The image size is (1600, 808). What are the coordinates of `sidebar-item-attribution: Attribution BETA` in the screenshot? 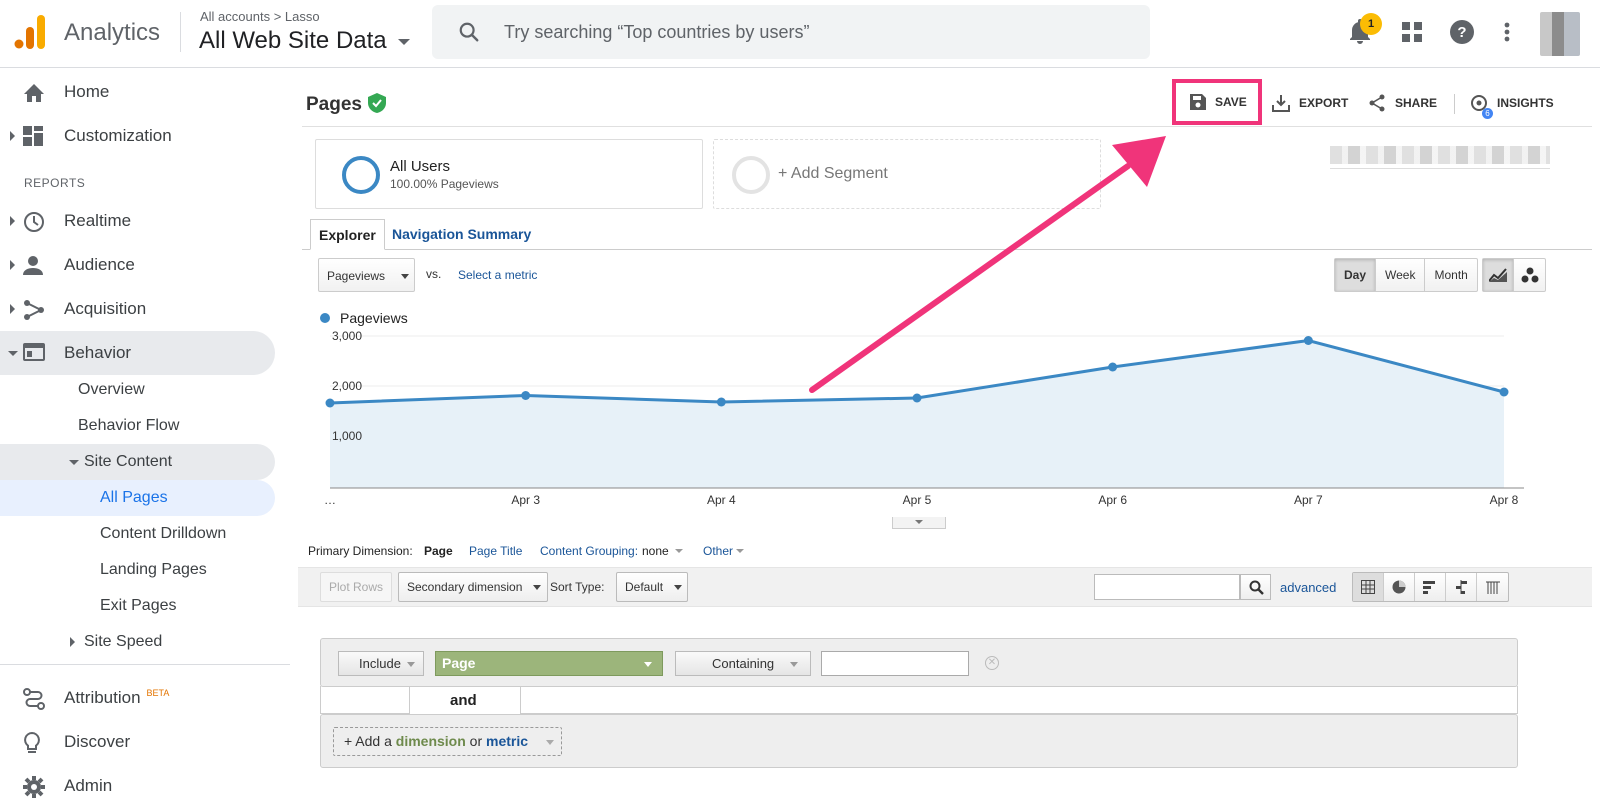 It's located at (137, 698).